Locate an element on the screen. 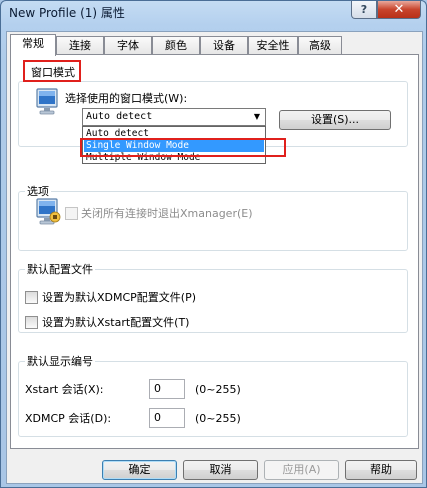 This screenshot has height=488, width=427. default-display-legend: 默认显示编号 is located at coordinates (60, 361).